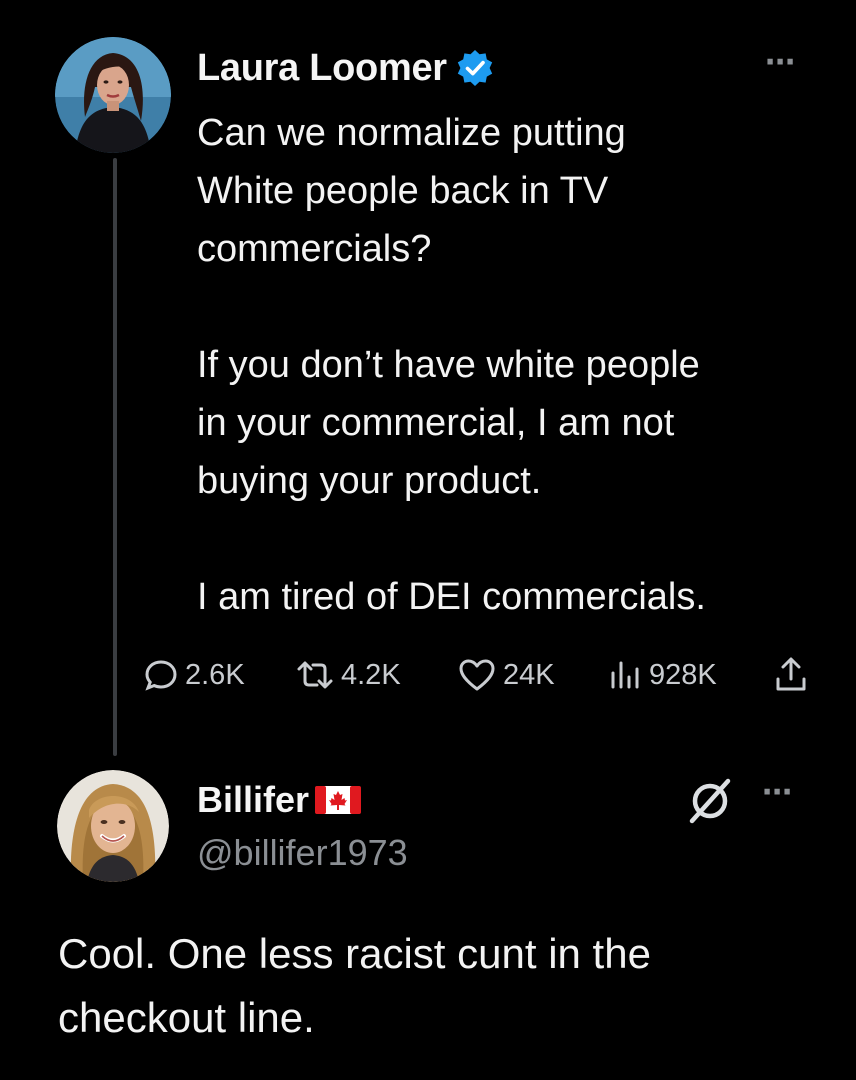 The height and width of the screenshot is (1080, 856). I want to click on canada-flag-icon, so click(338, 800).